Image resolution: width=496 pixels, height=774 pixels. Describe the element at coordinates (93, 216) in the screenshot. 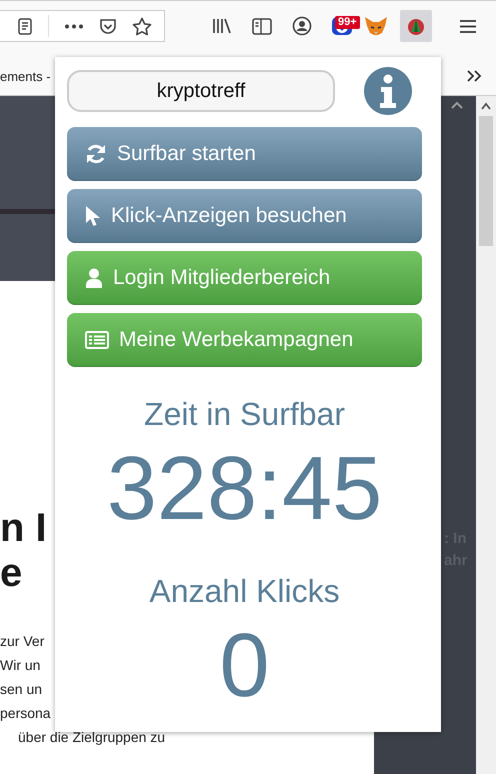

I see `cursor-icon` at that location.